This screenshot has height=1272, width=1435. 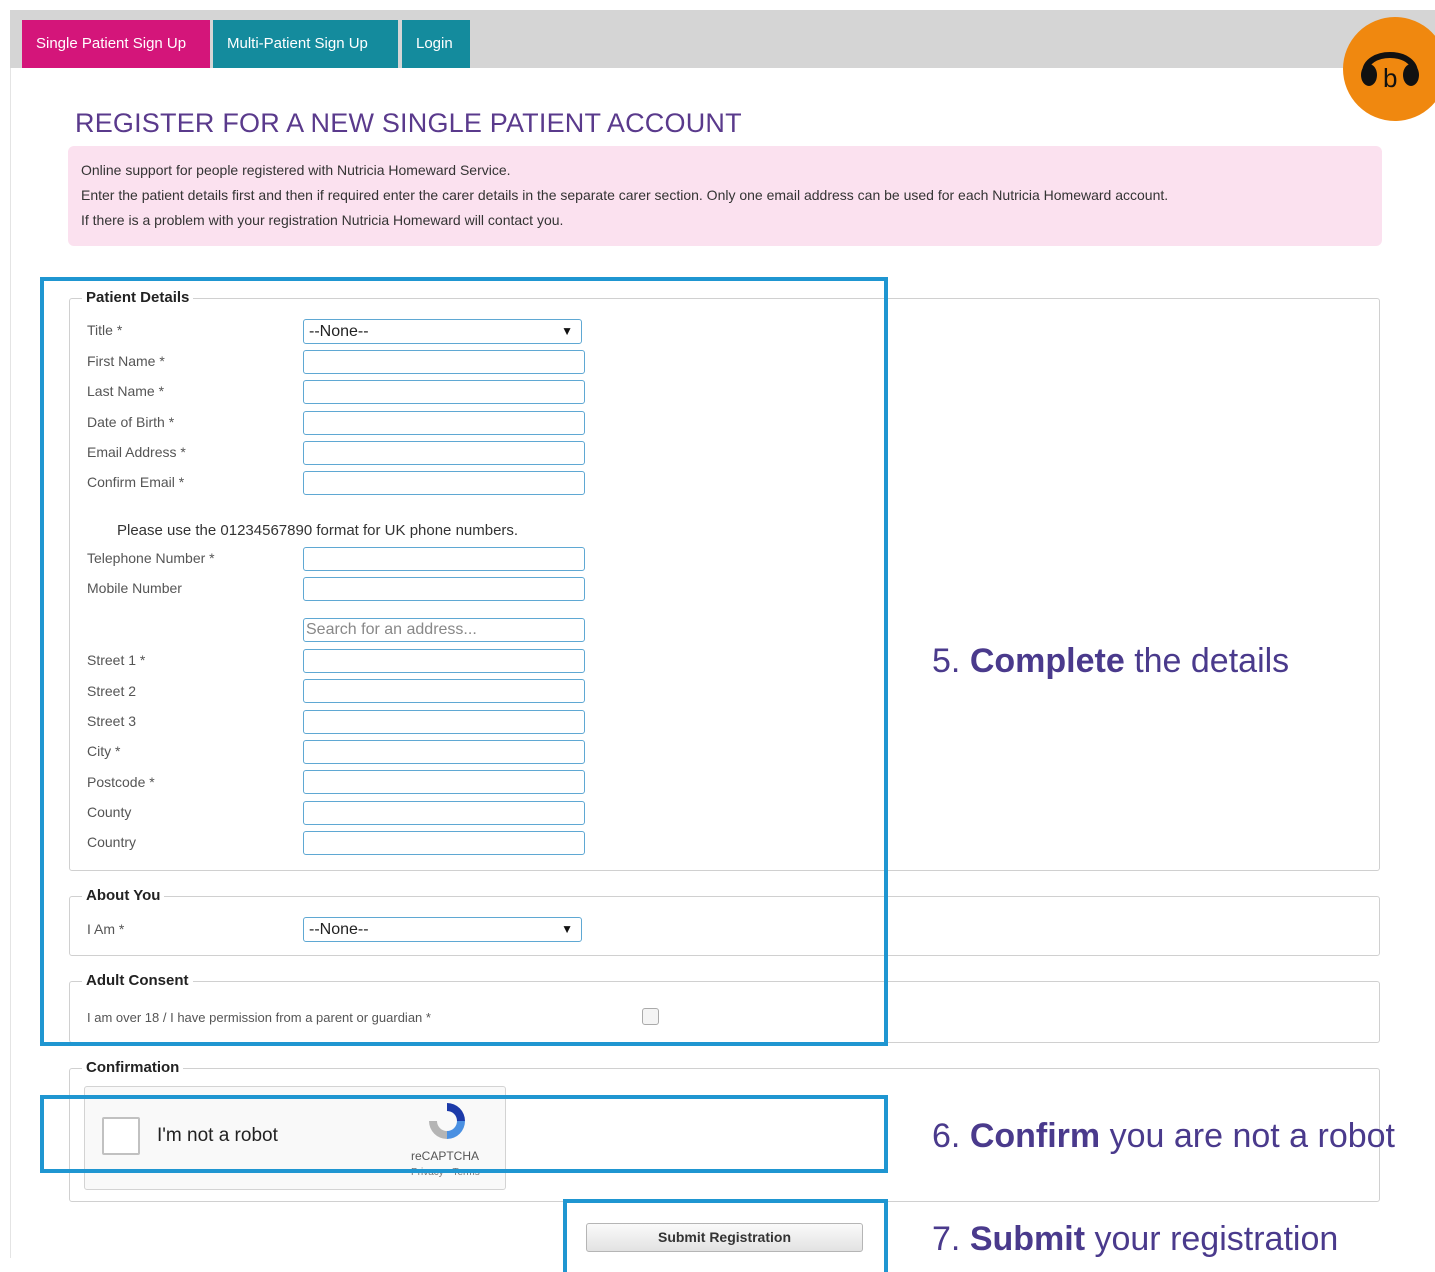 I want to click on dob-input, so click(x=444, y=423).